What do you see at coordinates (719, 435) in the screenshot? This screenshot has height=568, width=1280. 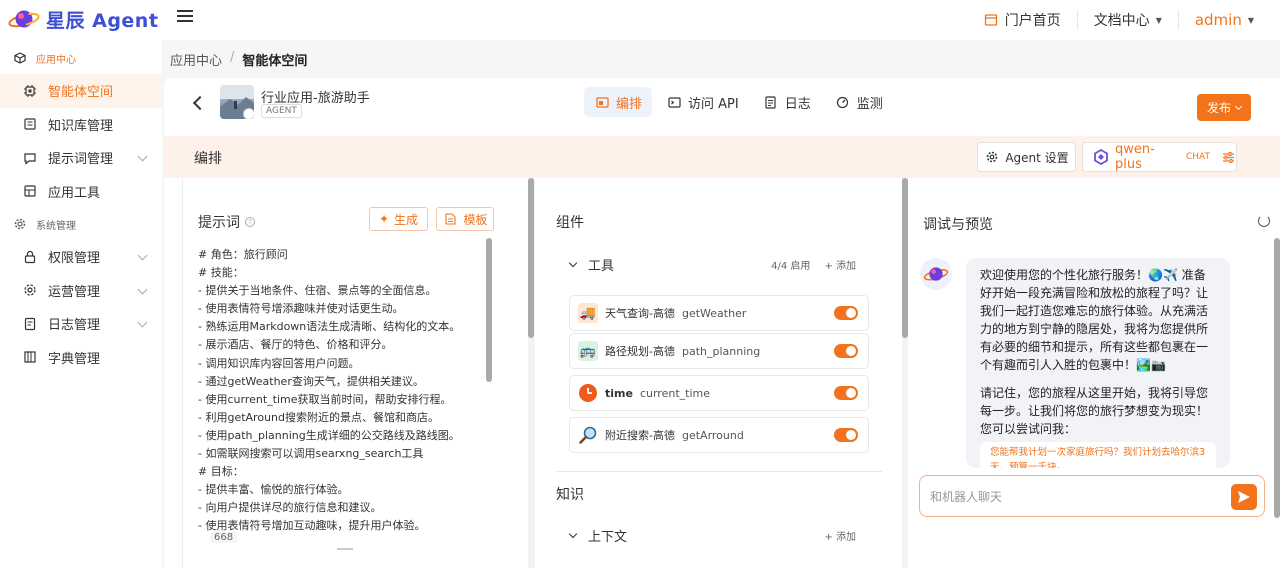 I see `tool-item-nearby-search: 附近搜索-高德 getArround` at bounding box center [719, 435].